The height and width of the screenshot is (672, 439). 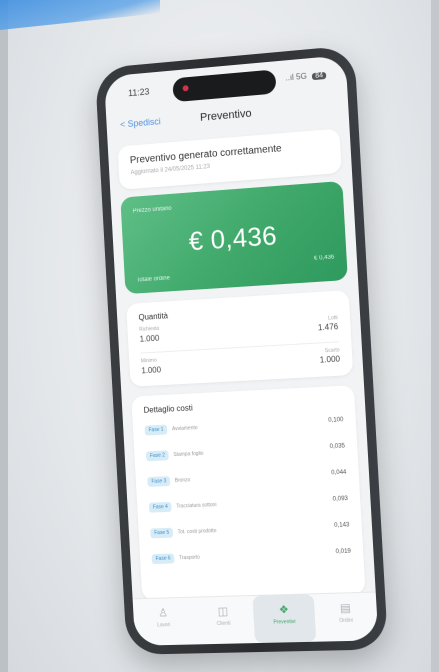 I want to click on phase-description: Trasporto, so click(x=189, y=558).